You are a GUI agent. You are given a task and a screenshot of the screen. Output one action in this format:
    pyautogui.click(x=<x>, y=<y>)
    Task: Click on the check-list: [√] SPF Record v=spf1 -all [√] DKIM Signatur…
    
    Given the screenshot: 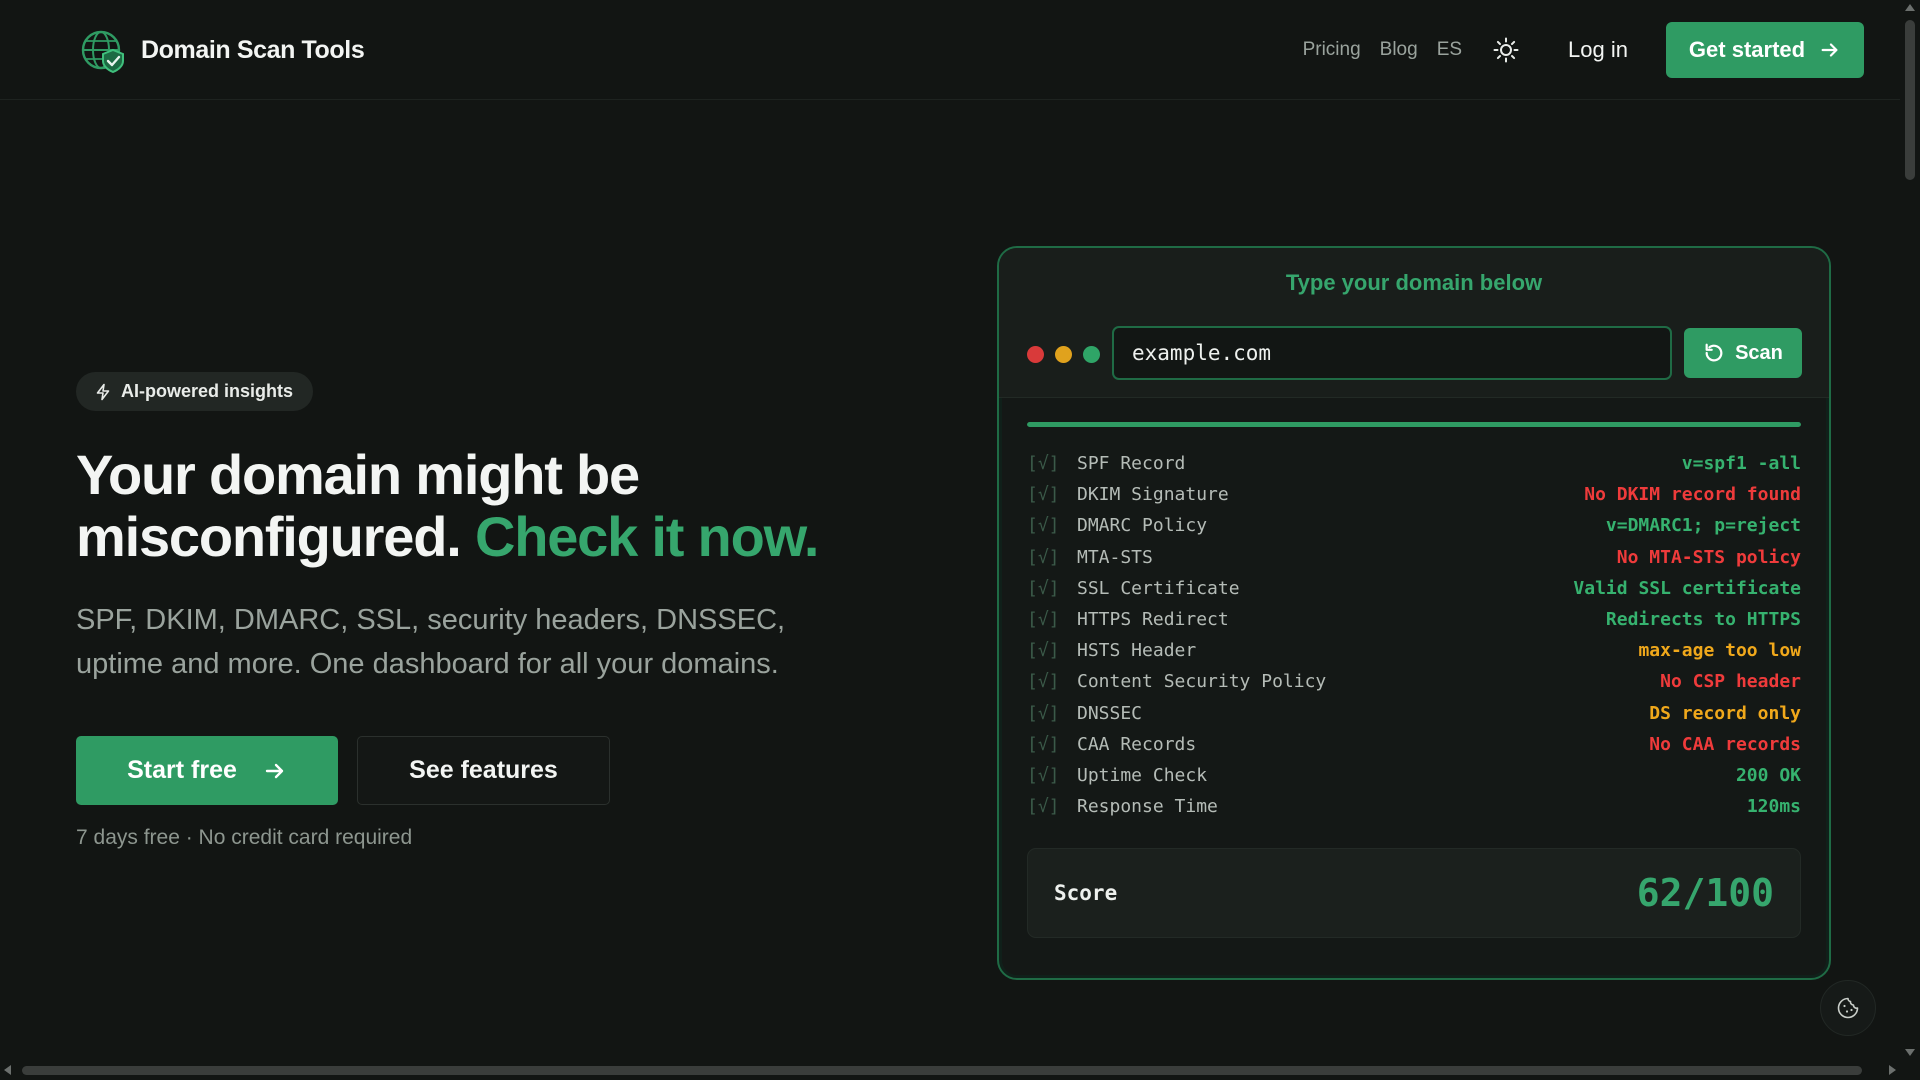 What is the action you would take?
    pyautogui.click(x=1414, y=635)
    